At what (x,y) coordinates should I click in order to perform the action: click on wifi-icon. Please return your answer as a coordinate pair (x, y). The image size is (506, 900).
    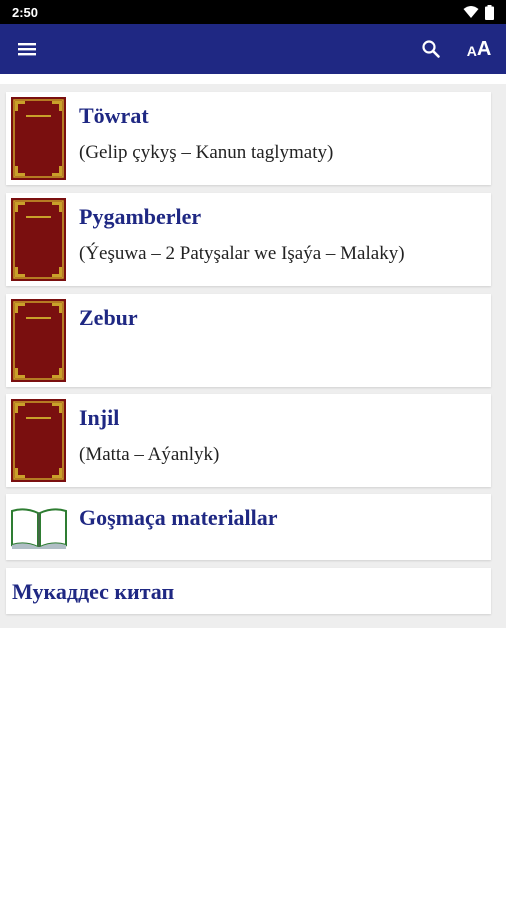
    Looking at the image, I should click on (471, 12).